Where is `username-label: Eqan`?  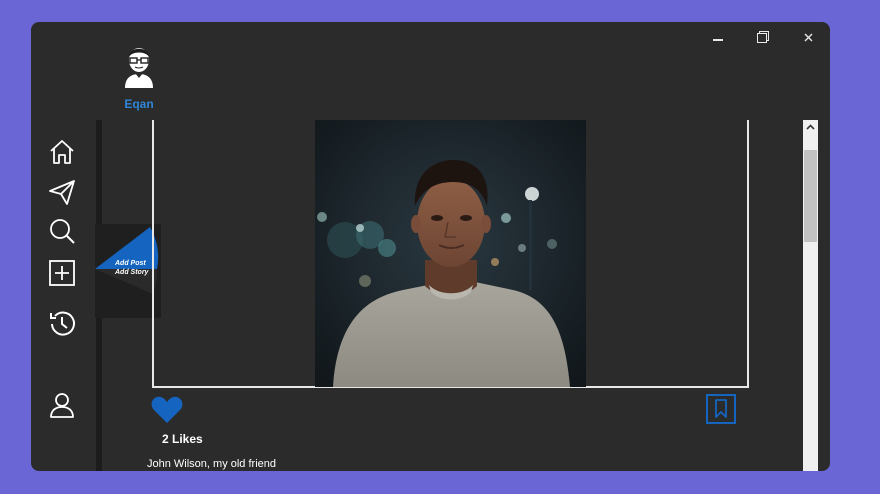
username-label: Eqan is located at coordinates (139, 104).